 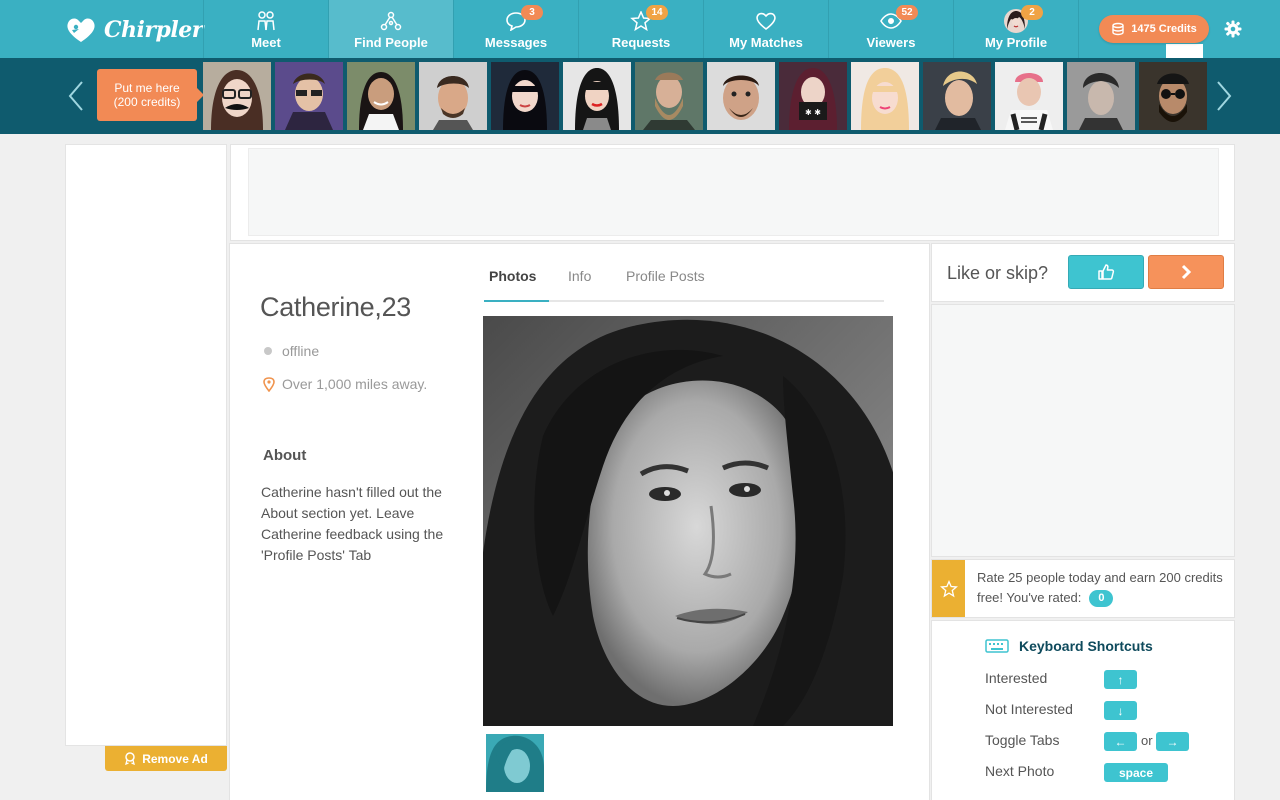 I want to click on featured-people-strip: Put me here (200 credits) ✱ ✱, so click(x=640, y=96).